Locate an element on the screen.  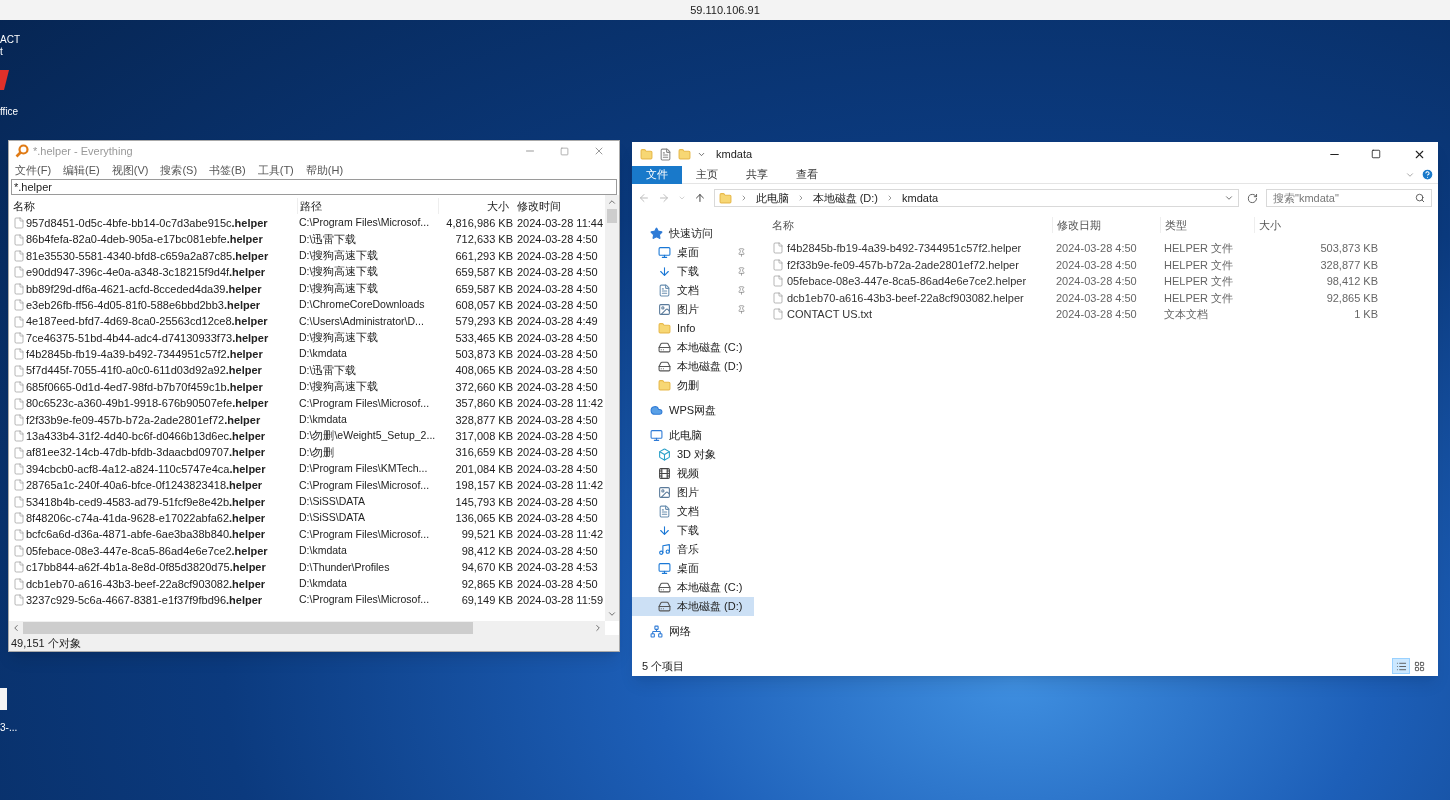
file-name: f4b2845b-fb19-4a39-b492-7344951c57f2.helper is located at coordinates (904, 248).